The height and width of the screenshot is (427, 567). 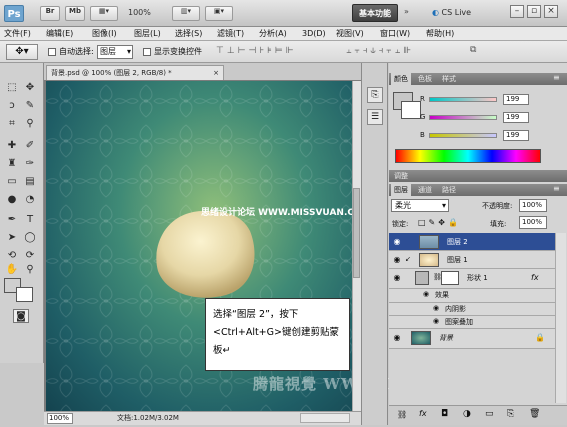 What do you see at coordinates (534, 11) in the screenshot?
I see `restore-button: ▫` at bounding box center [534, 11].